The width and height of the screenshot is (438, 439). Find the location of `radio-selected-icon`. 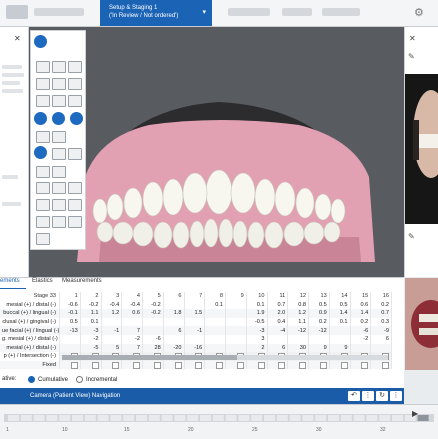

radio-selected-icon is located at coordinates (31, 379).